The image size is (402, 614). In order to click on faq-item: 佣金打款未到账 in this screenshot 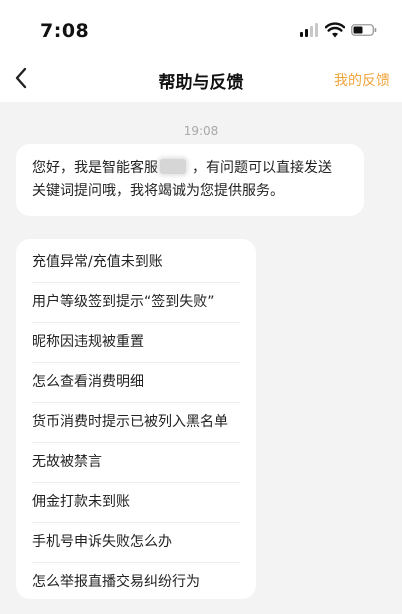, I will do `click(136, 503)`.